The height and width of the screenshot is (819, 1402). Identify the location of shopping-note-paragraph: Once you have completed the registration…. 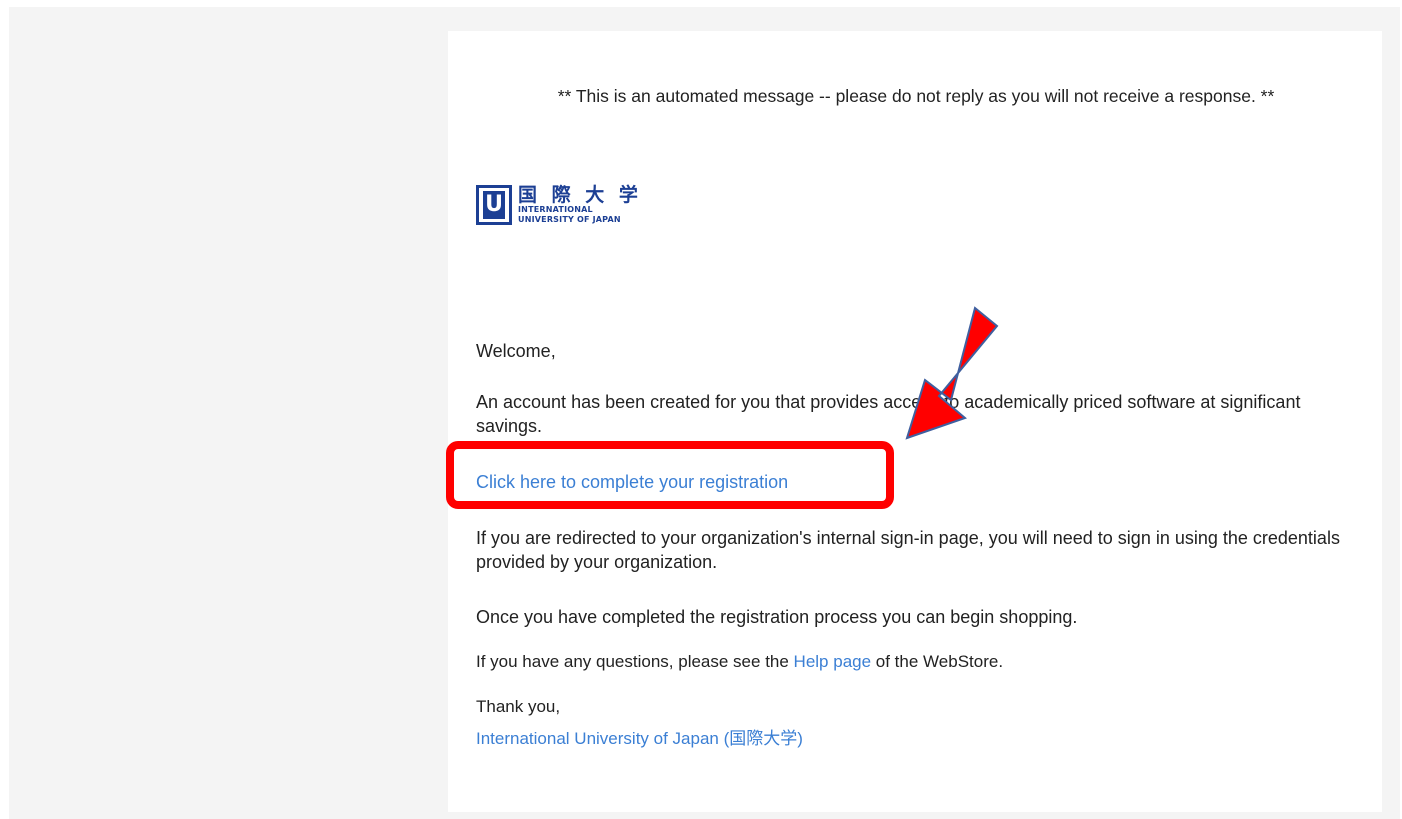
(777, 617).